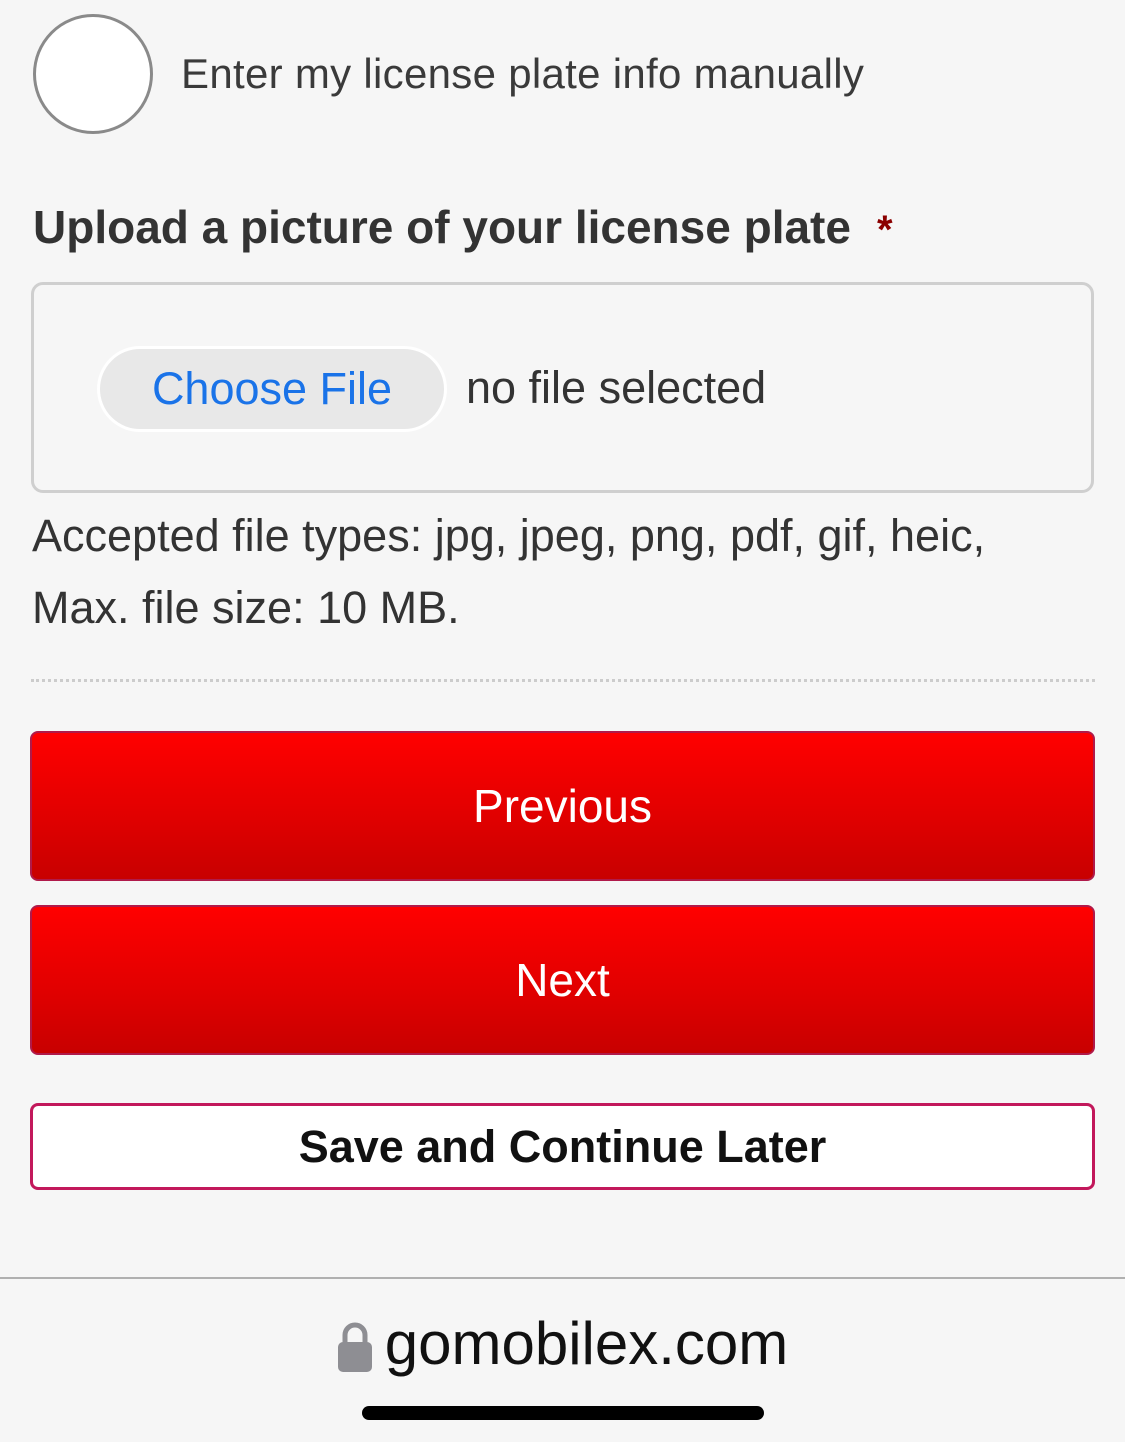  Describe the element at coordinates (442, 227) in the screenshot. I see `upload-label-text: Upload a picture of your license plate` at that location.